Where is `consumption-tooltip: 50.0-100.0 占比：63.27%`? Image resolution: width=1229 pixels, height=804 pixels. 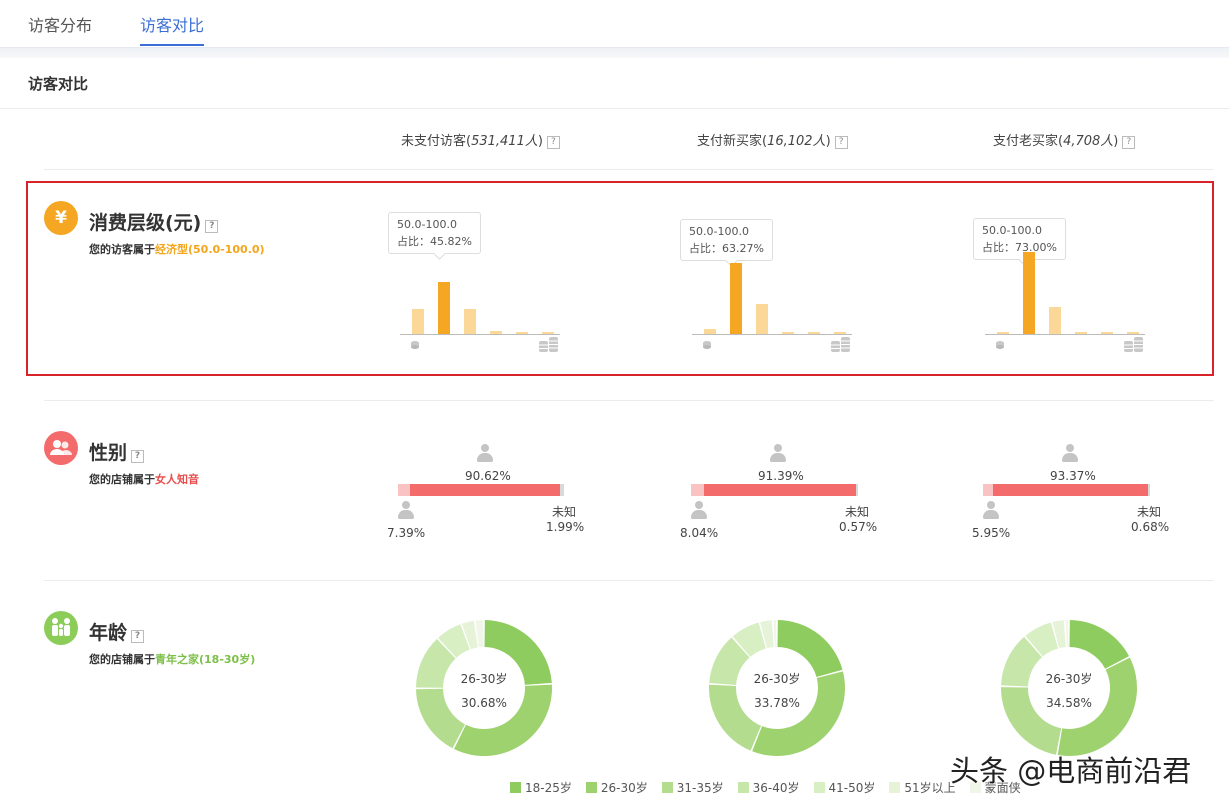 consumption-tooltip: 50.0-100.0 占比：63.27% is located at coordinates (726, 240).